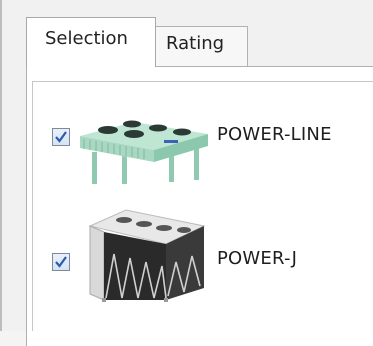 Image resolution: width=373 pixels, height=346 pixels. Describe the element at coordinates (144, 152) in the screenshot. I see `power-line-unit-image` at that location.